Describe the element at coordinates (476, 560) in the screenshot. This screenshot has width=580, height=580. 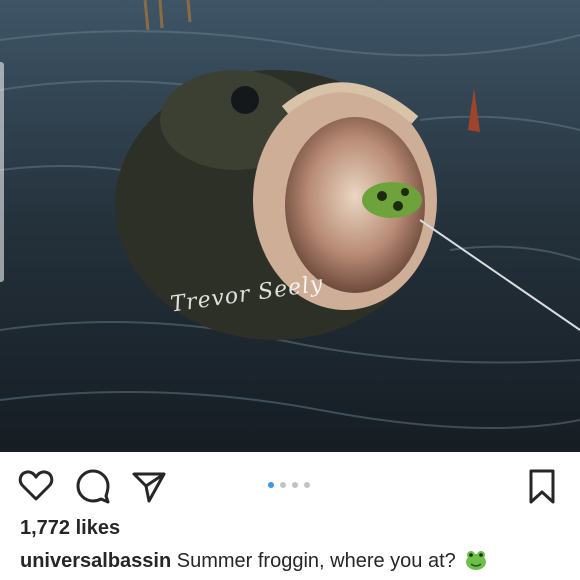
I see `frog-icon` at that location.